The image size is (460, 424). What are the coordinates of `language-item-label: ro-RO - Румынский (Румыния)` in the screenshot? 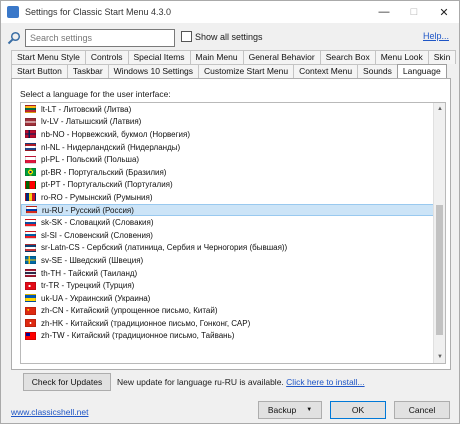 It's located at (97, 197).